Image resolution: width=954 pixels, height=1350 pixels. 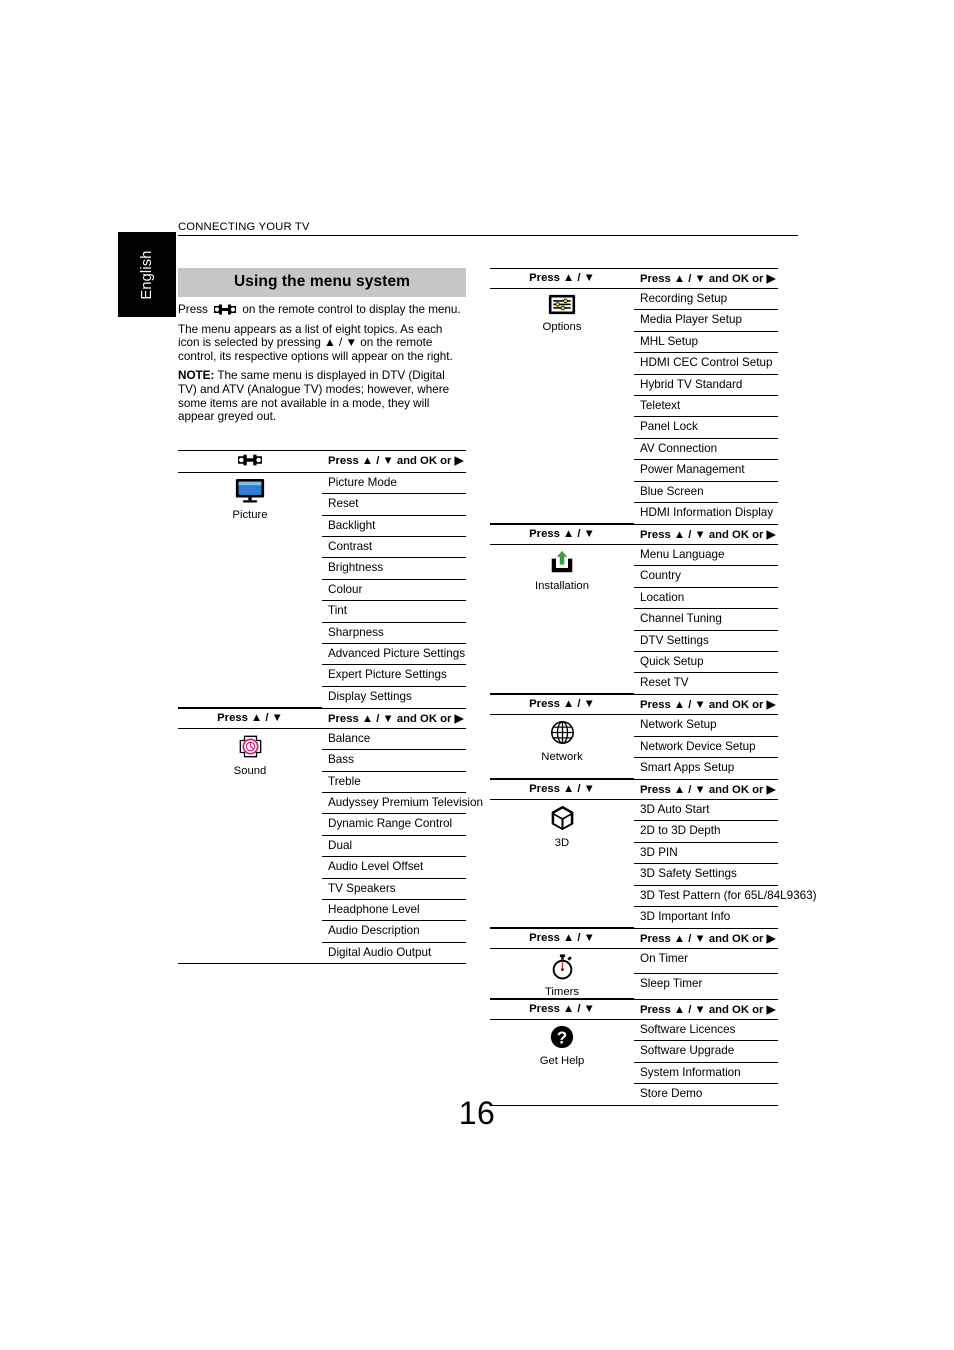 I want to click on menu-icon-cell-installation: Installation, so click(x=562, y=619).